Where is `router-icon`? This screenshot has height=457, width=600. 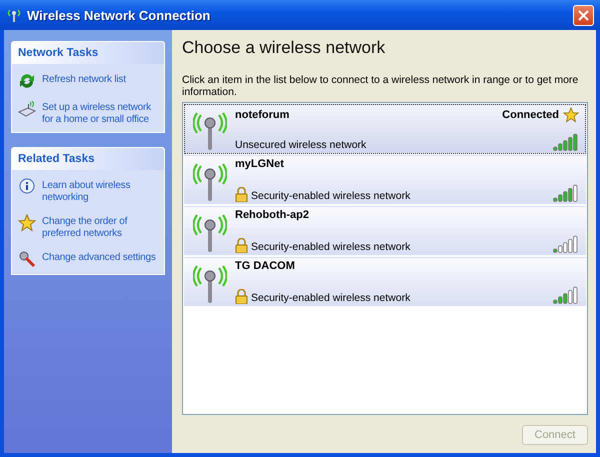 router-icon is located at coordinates (27, 109).